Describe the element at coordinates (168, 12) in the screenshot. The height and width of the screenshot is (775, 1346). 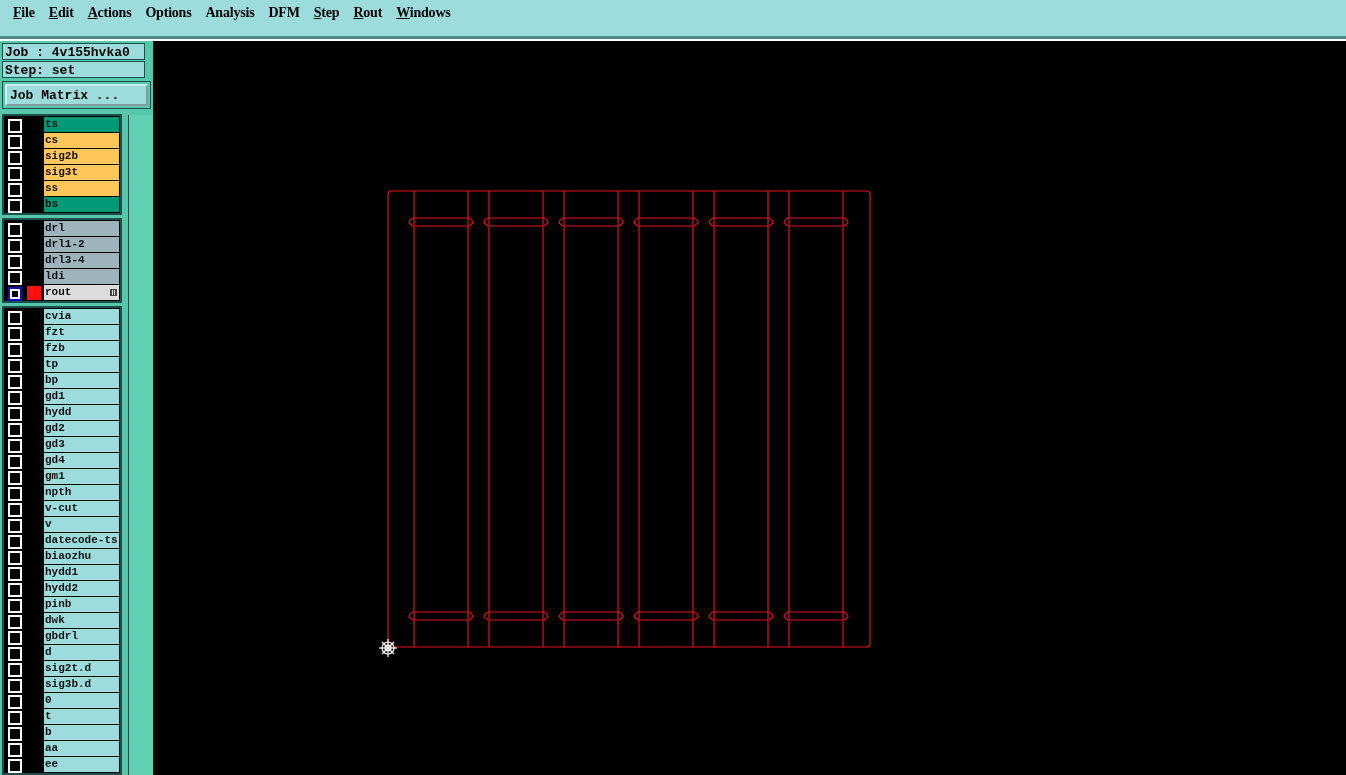
I see `menu-item: Options` at that location.